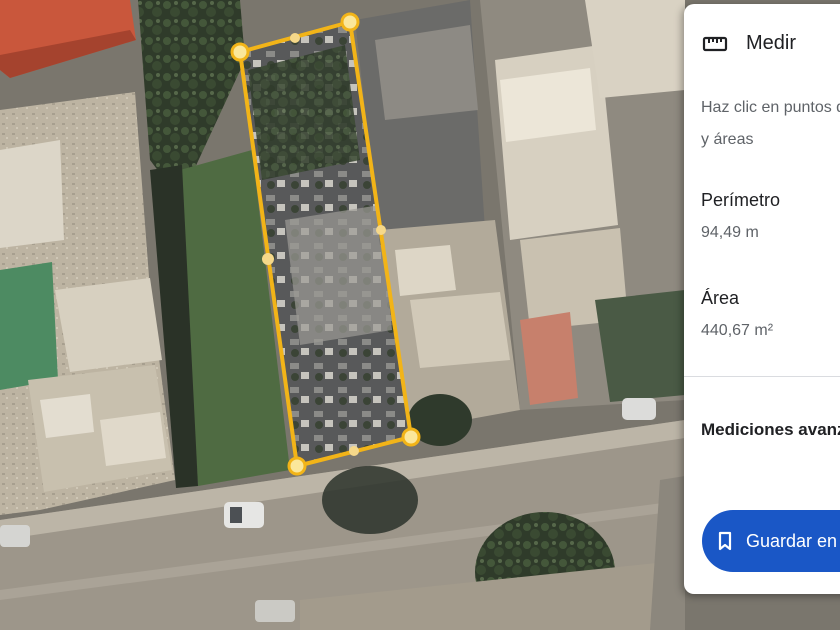 This screenshot has height=630, width=840. I want to click on panel-header: Medir, so click(749, 43).